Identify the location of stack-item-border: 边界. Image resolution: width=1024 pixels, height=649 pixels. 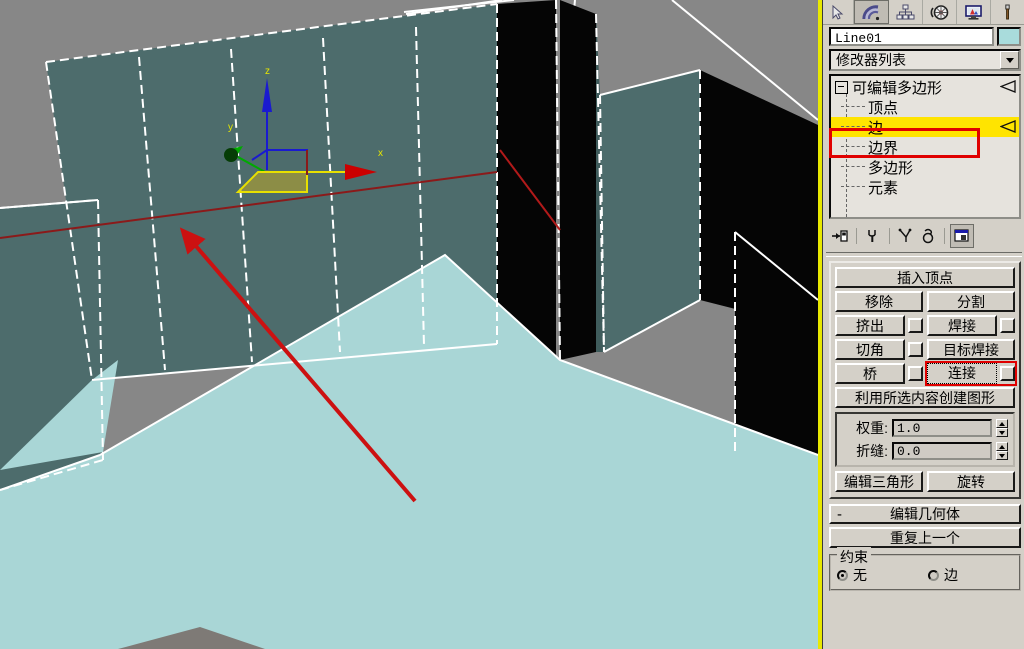
(925, 147).